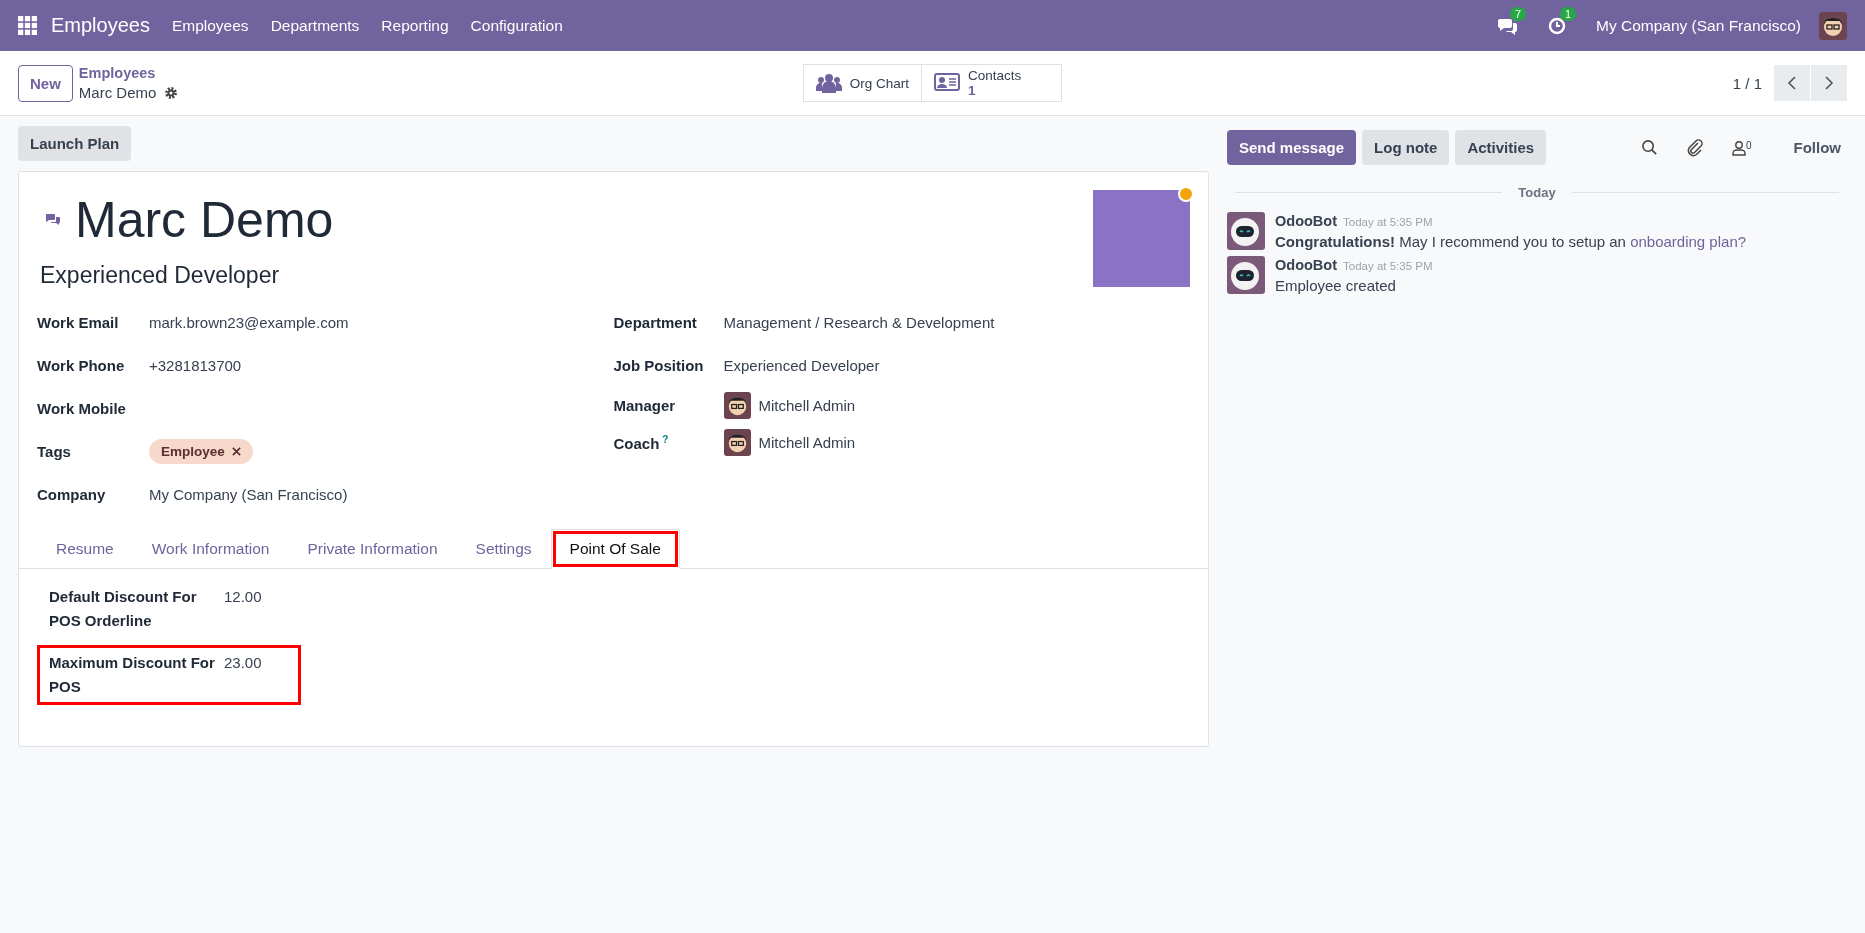  I want to click on chevron-left-icon, so click(1792, 83).